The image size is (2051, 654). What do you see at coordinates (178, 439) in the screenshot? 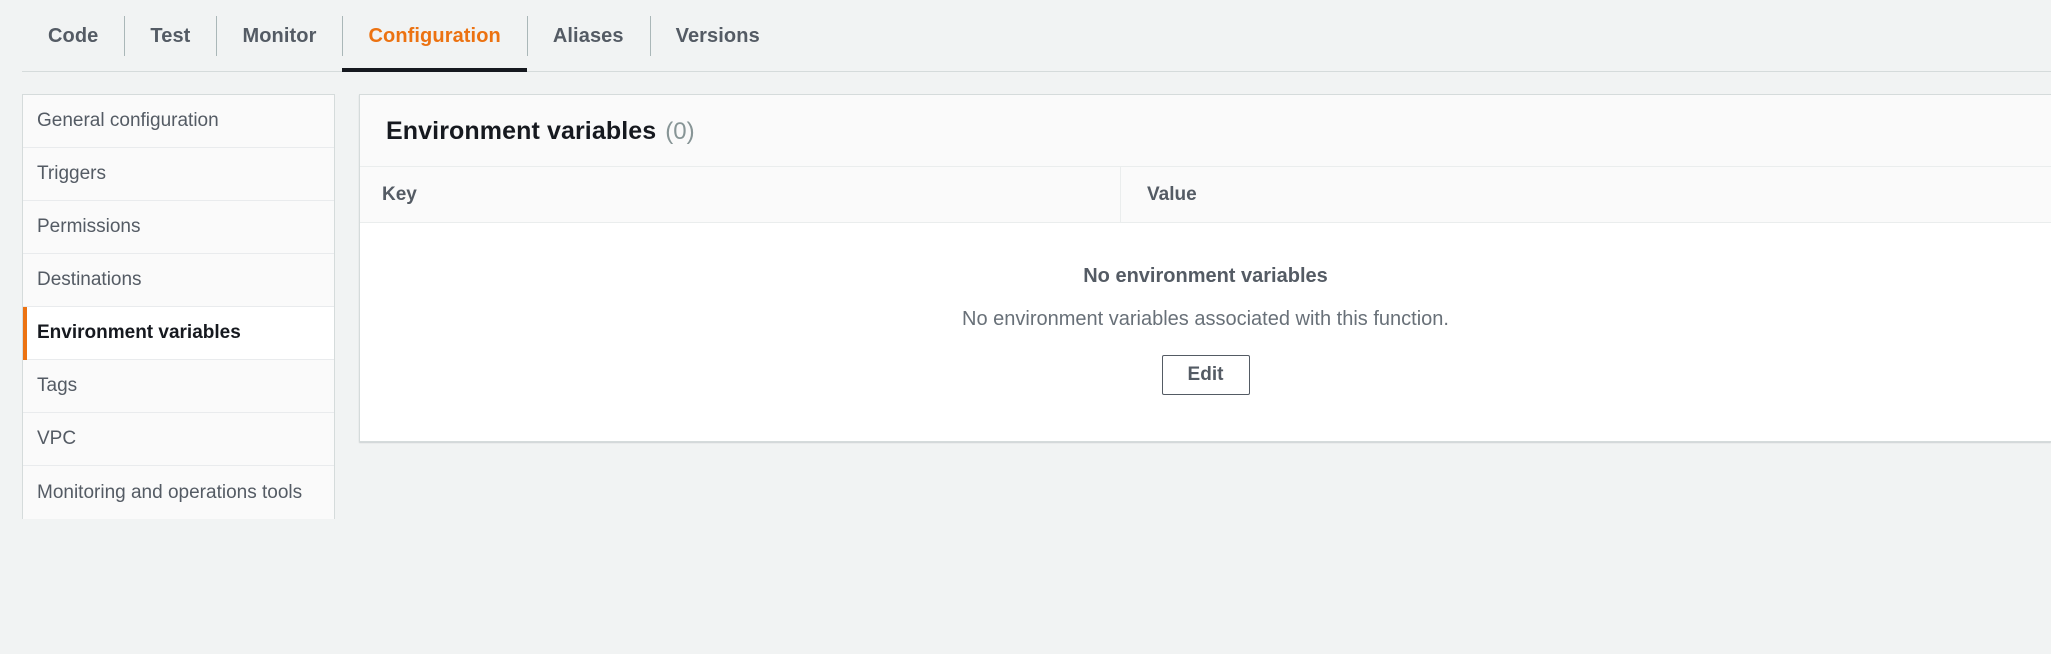
I see `sidebar-item-vpc: VPC` at bounding box center [178, 439].